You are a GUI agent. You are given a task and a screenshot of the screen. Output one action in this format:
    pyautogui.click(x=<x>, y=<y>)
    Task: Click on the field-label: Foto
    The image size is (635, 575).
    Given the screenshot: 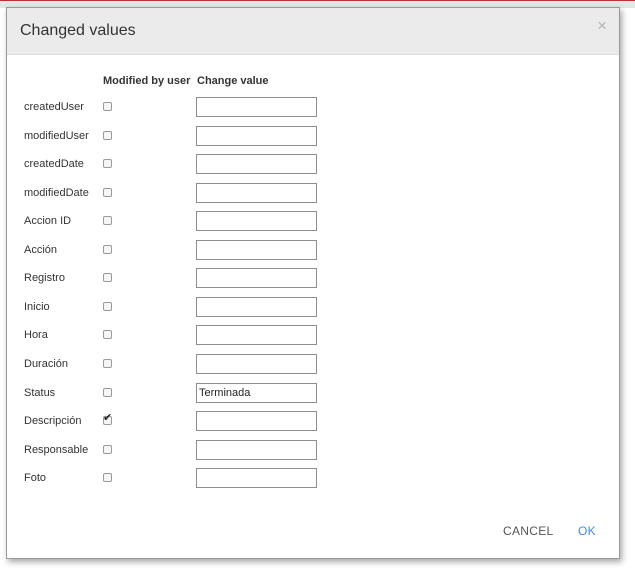 What is the action you would take?
    pyautogui.click(x=35, y=478)
    